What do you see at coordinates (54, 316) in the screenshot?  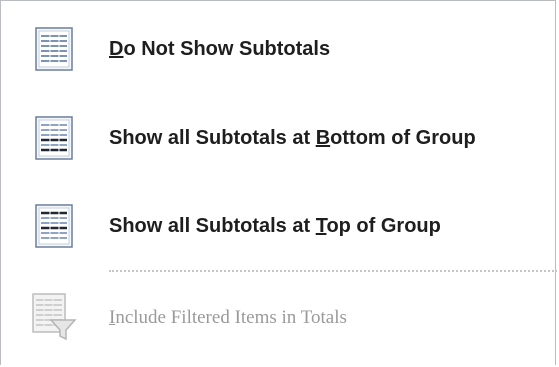 I see `filtered-totals-icon` at bounding box center [54, 316].